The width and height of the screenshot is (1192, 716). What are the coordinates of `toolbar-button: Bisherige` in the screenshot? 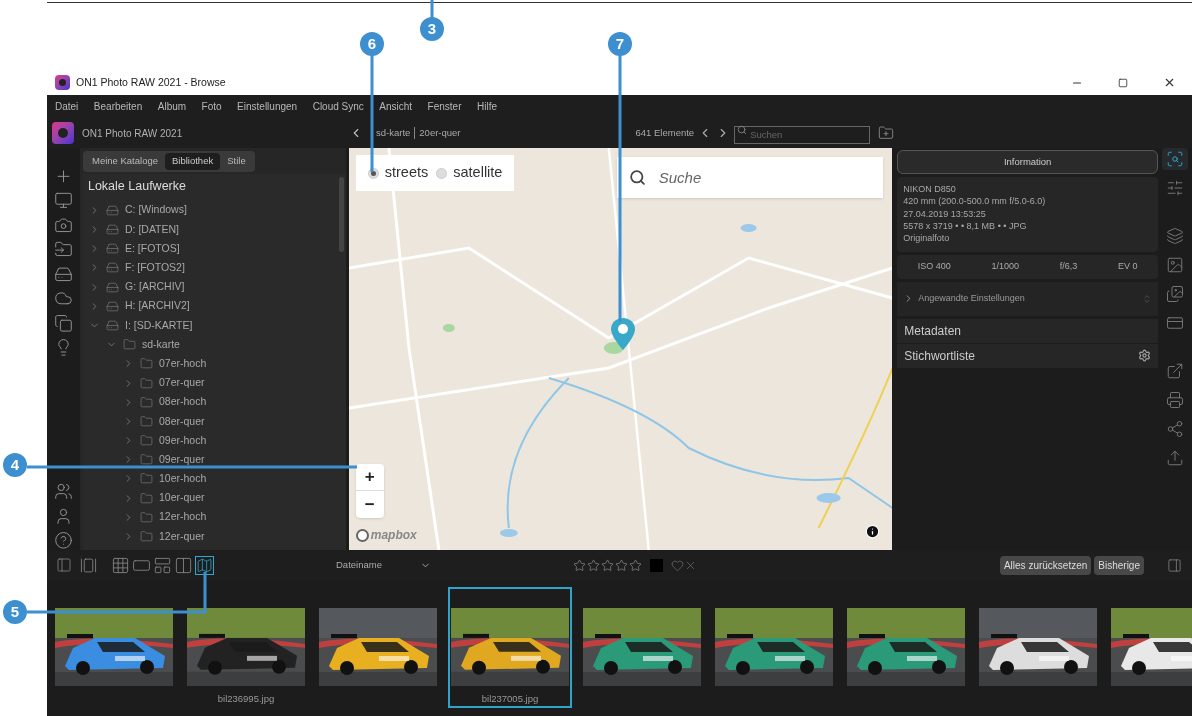 It's located at (1119, 565).